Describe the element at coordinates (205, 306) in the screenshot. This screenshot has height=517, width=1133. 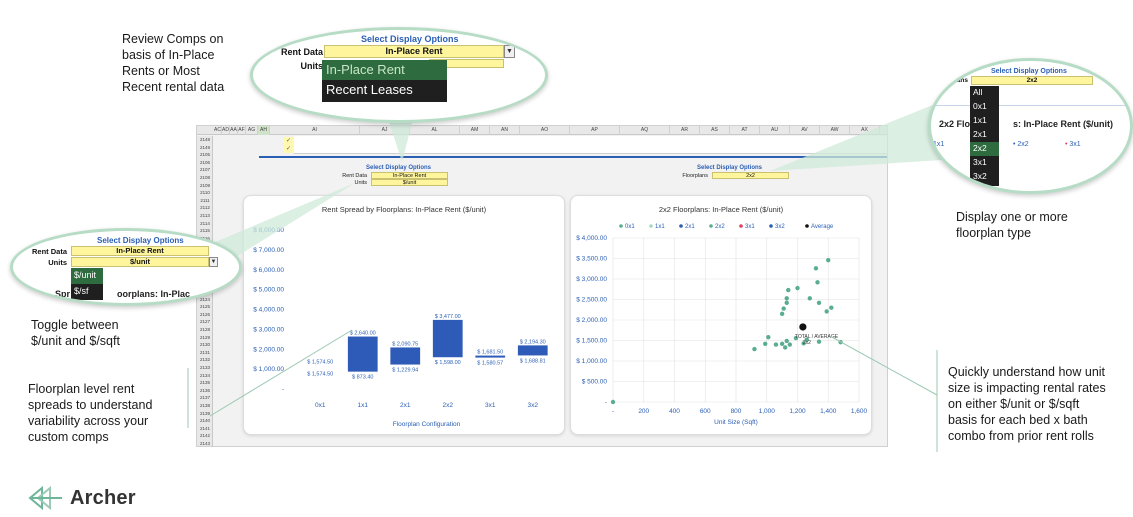
I see `row-header: 2125` at that location.